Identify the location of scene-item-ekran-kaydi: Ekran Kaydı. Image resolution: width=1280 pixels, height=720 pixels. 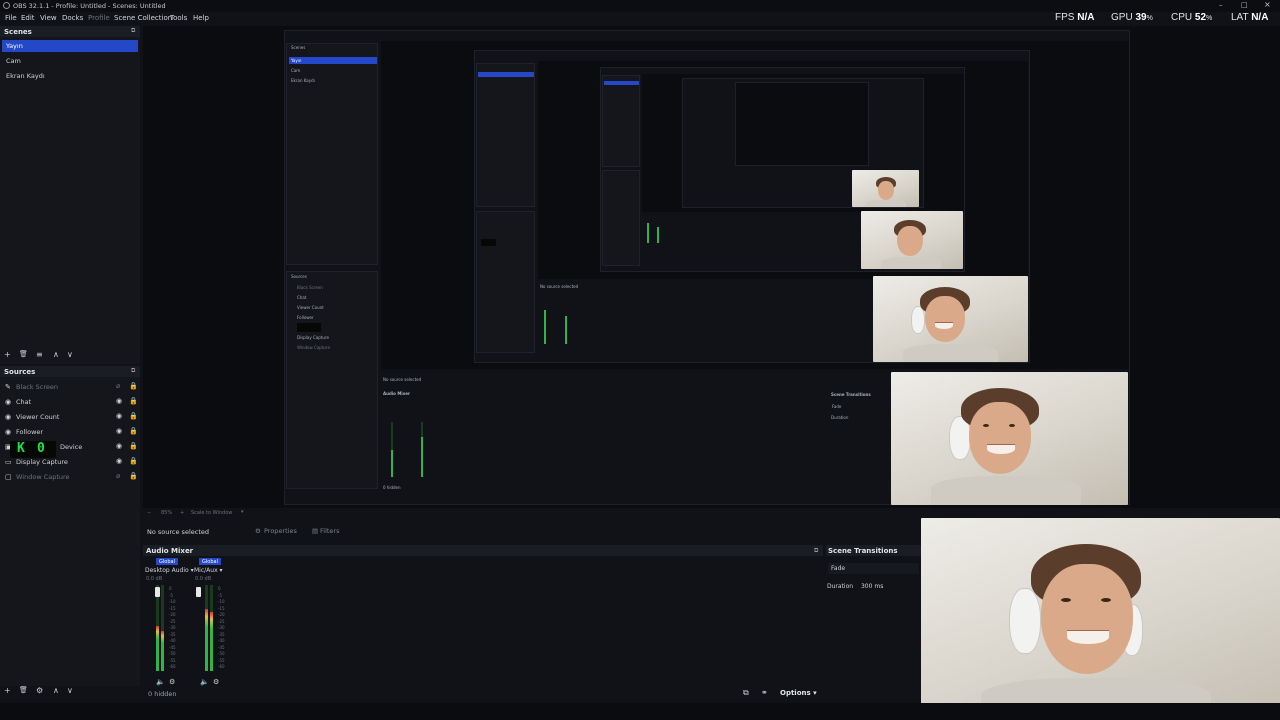
(70, 76).